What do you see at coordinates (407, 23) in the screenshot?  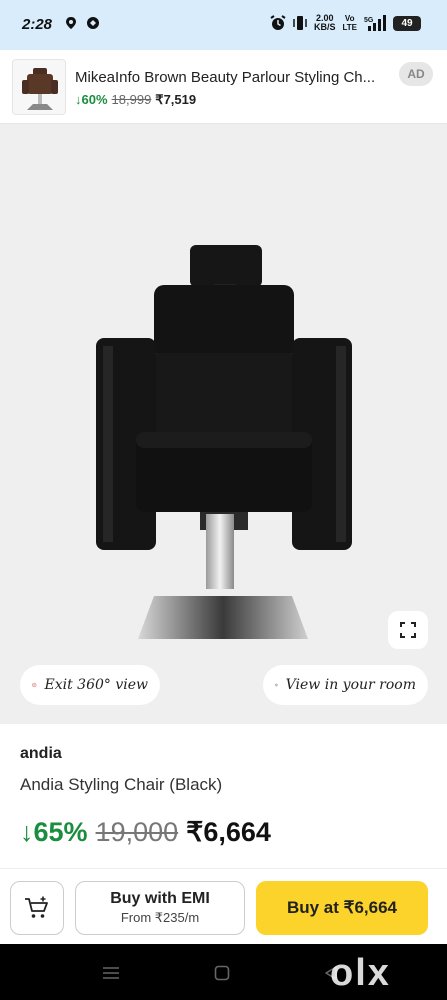 I see `battery-icon: 49` at bounding box center [407, 23].